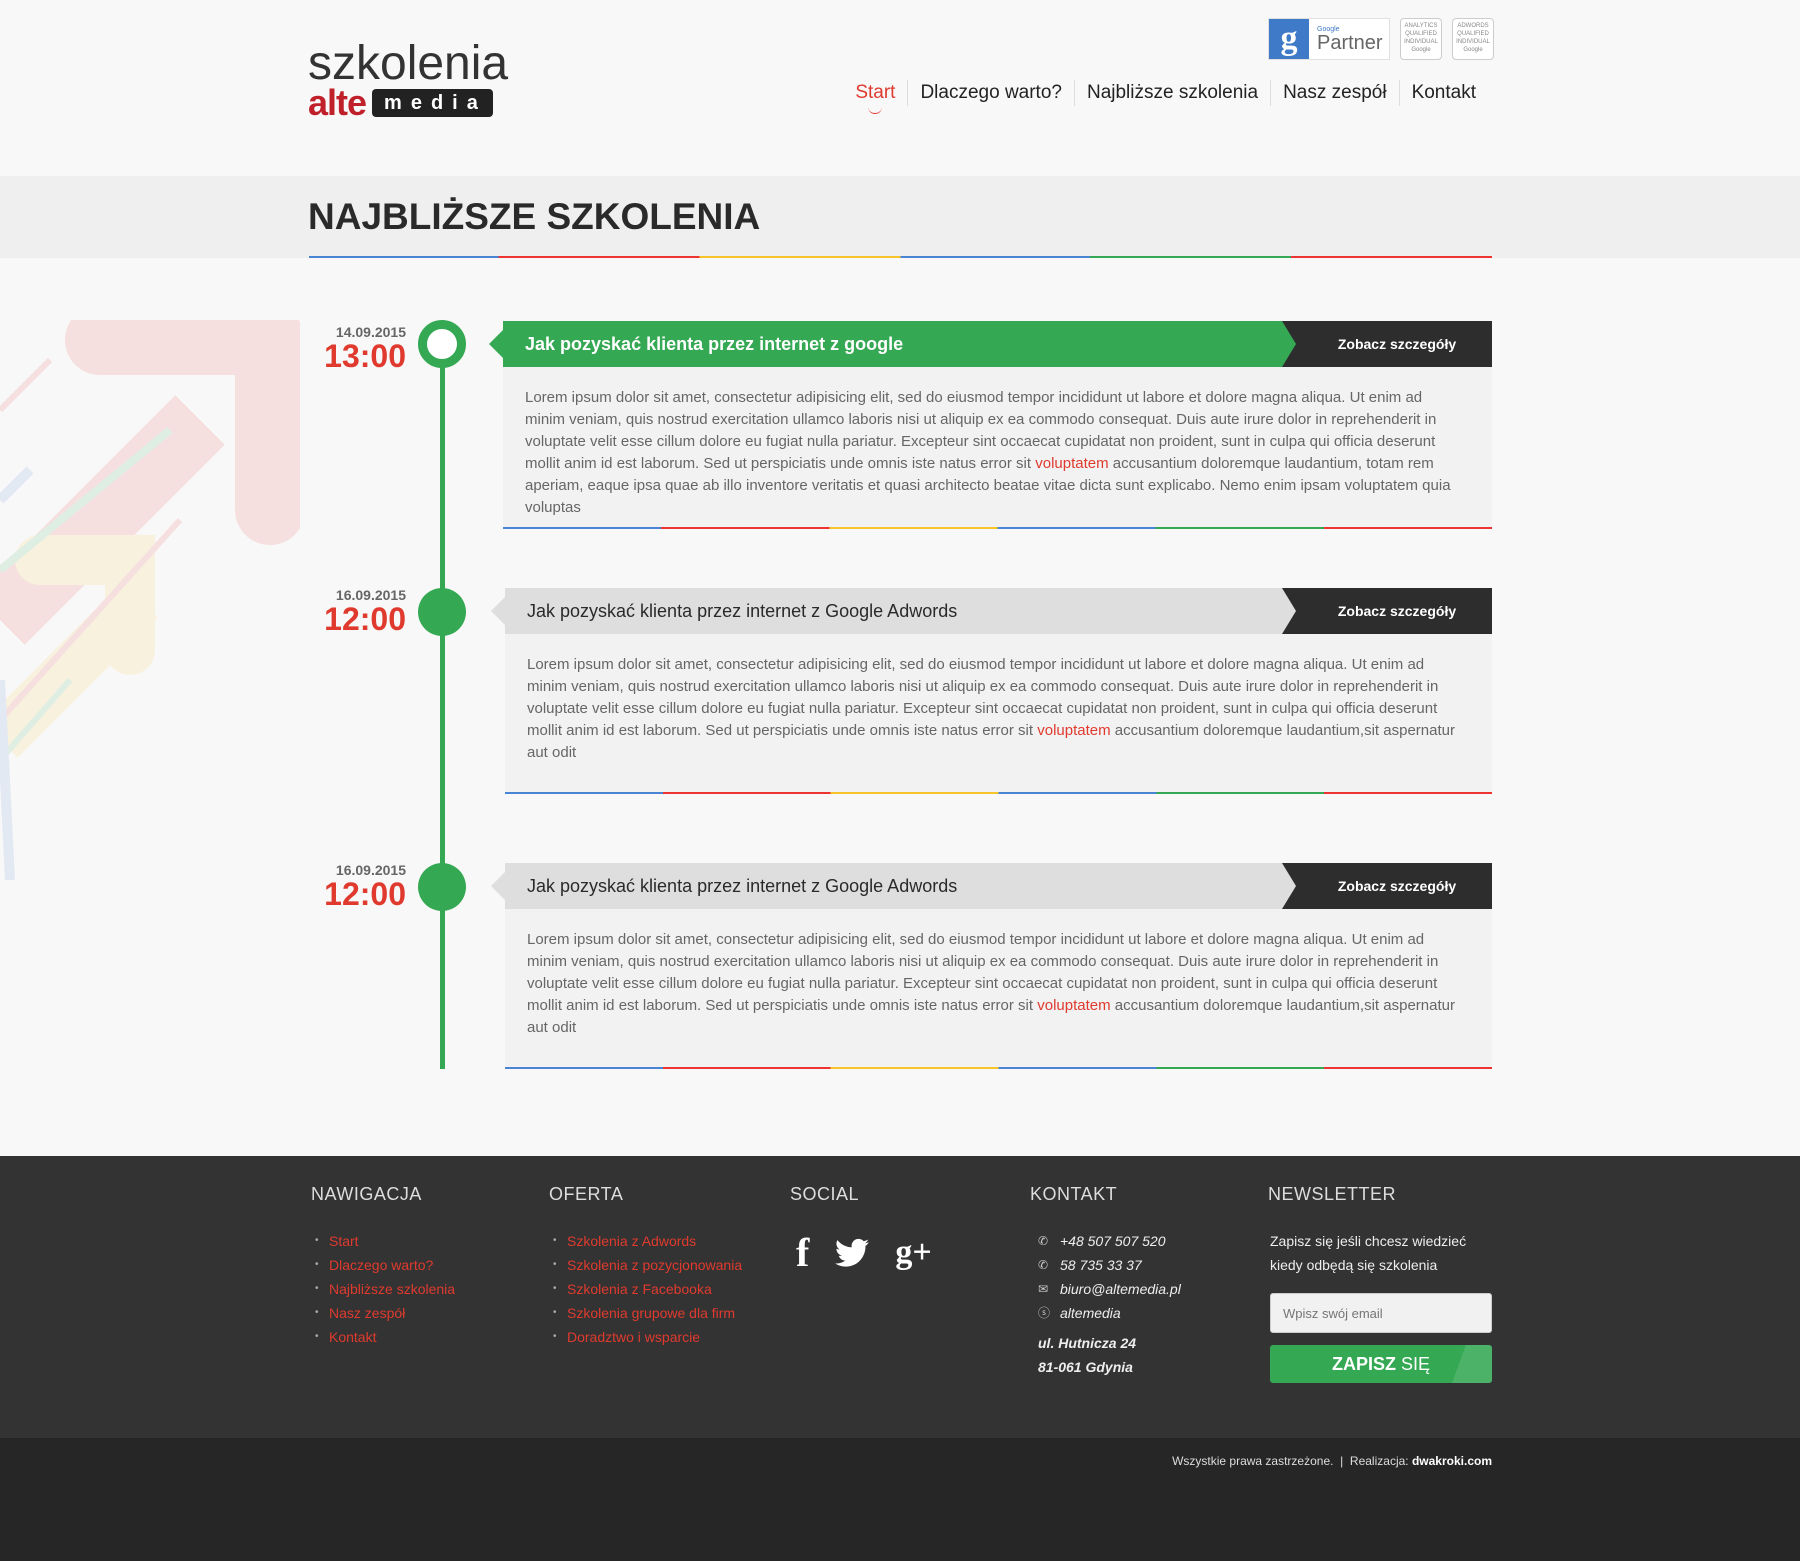 The image size is (1800, 1561). I want to click on address-city: 81-061 Gdynia, so click(1085, 1367).